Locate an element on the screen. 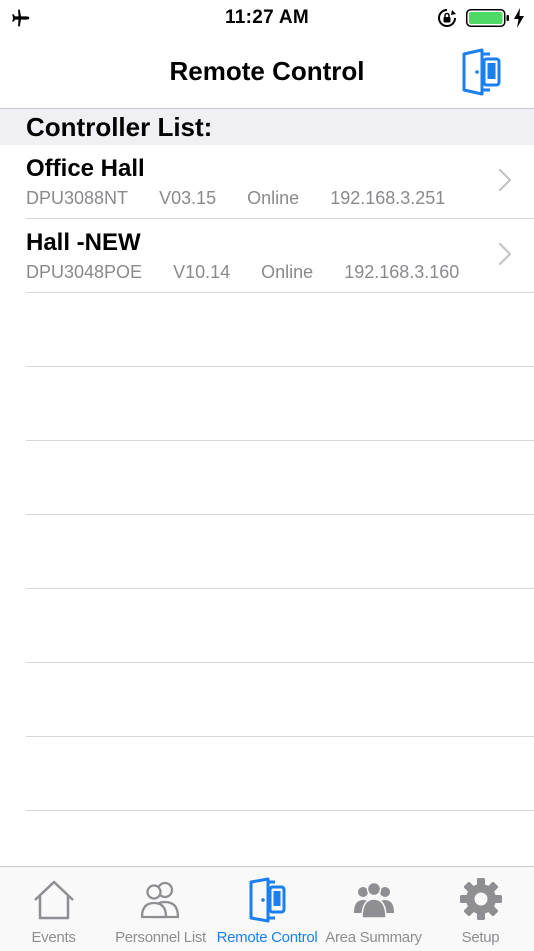 The height and width of the screenshot is (951, 534). people-icon is located at coordinates (159, 900).